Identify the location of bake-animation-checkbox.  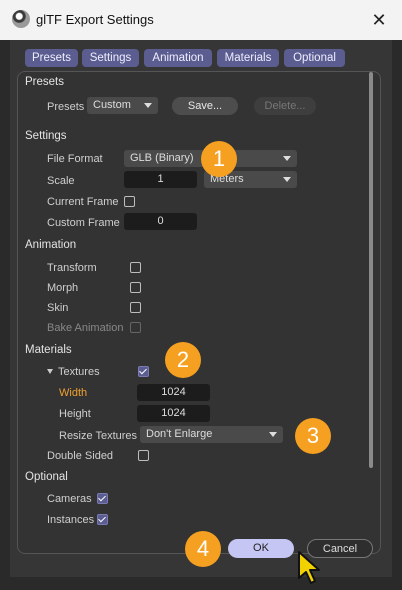
(135, 327).